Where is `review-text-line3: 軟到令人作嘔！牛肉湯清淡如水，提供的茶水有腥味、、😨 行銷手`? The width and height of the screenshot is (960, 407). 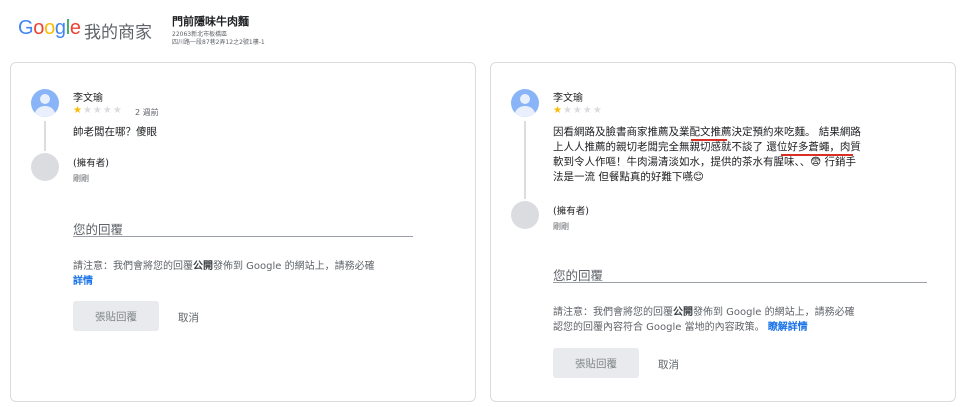
review-text-line3: 軟到令人作嘔！牛肉湯清淡如水，提供的茶水有腥味、、😨 行銷手 is located at coordinates (705, 162).